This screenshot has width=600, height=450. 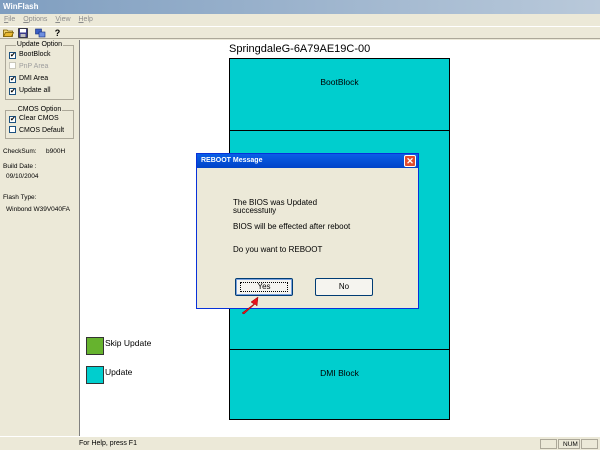 I want to click on flash-type-label: Flash Type:, so click(x=20, y=197).